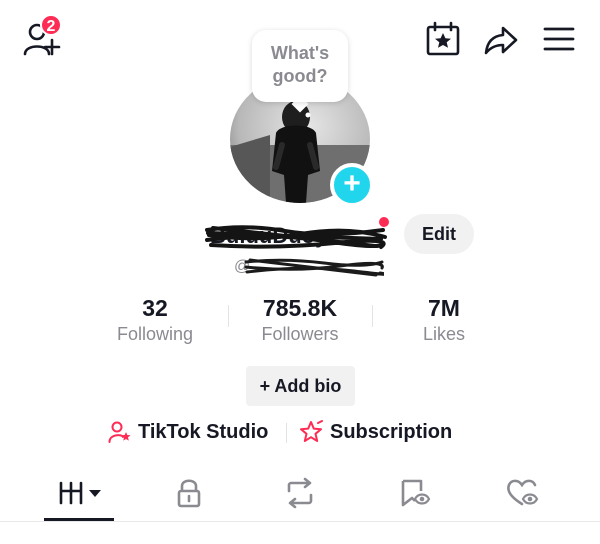  I want to click on link-divider, so click(286, 433).